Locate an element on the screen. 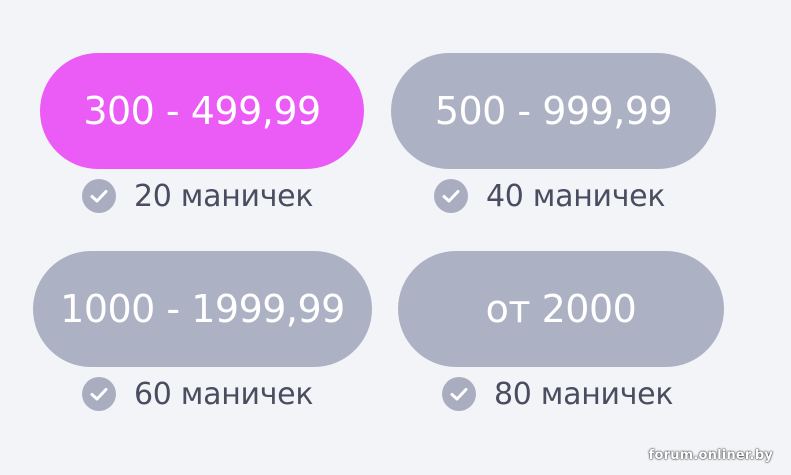  tier-reward: 60 маничек is located at coordinates (197, 394).